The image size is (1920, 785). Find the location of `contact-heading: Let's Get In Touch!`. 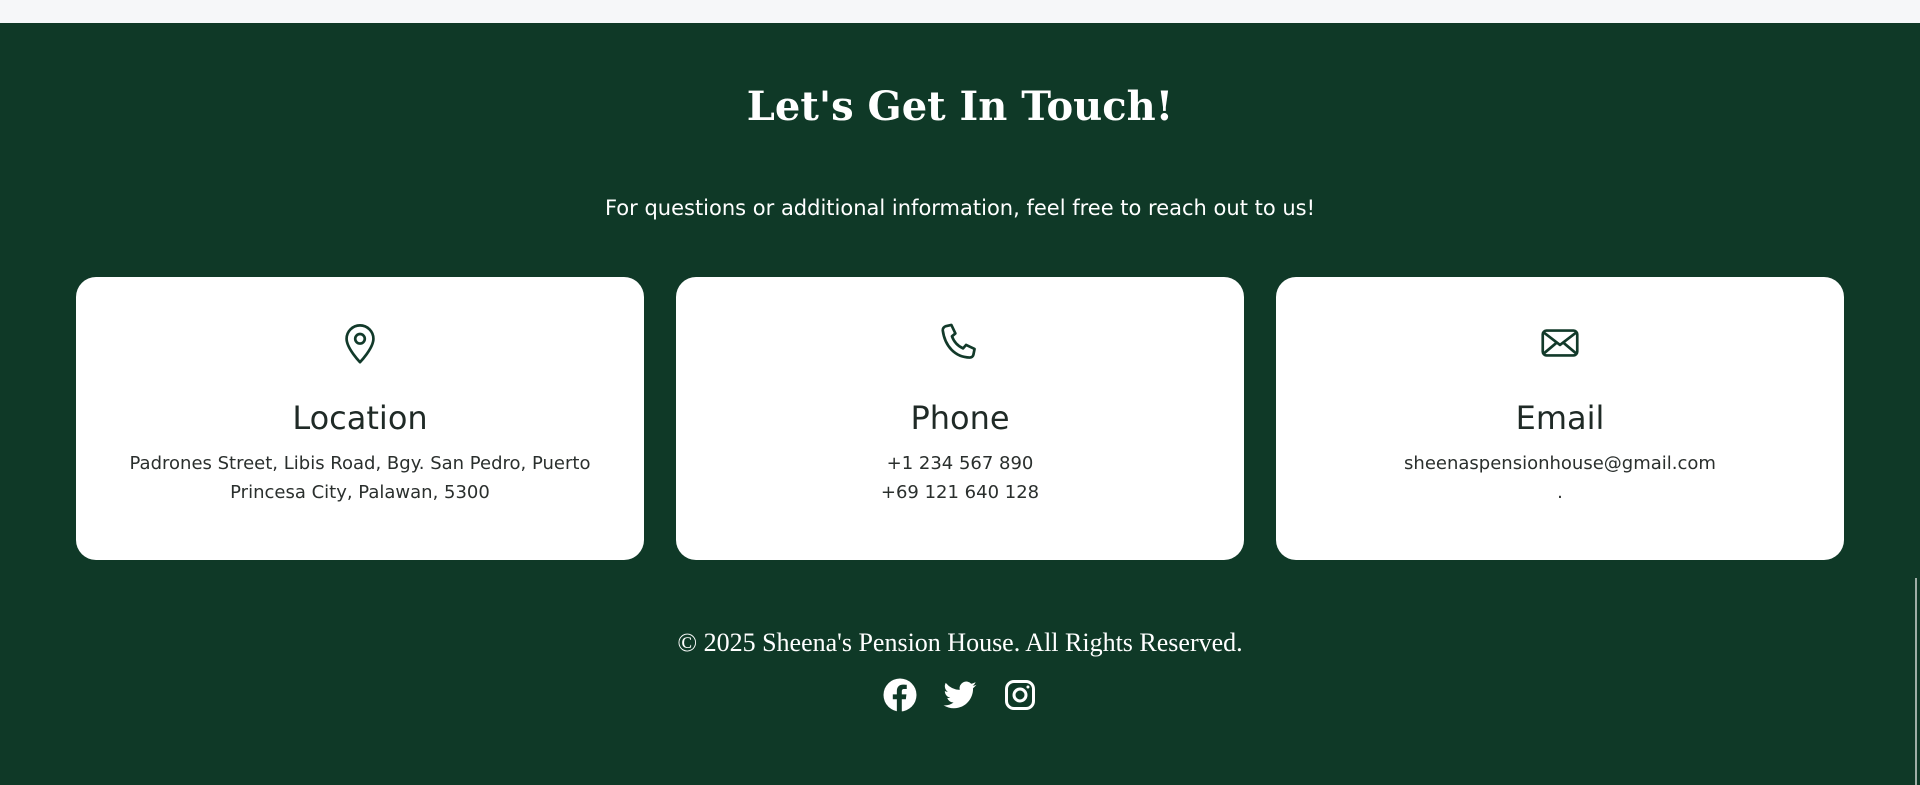

contact-heading: Let's Get In Touch! is located at coordinates (960, 106).